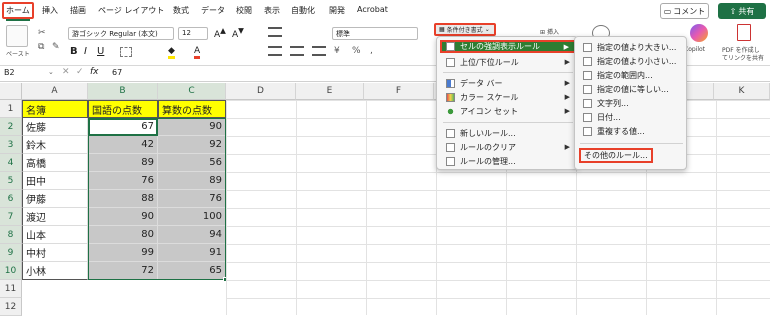 The width and height of the screenshot is (770, 316). Describe the element at coordinates (17, 36) in the screenshot. I see `paste-icon` at that location.